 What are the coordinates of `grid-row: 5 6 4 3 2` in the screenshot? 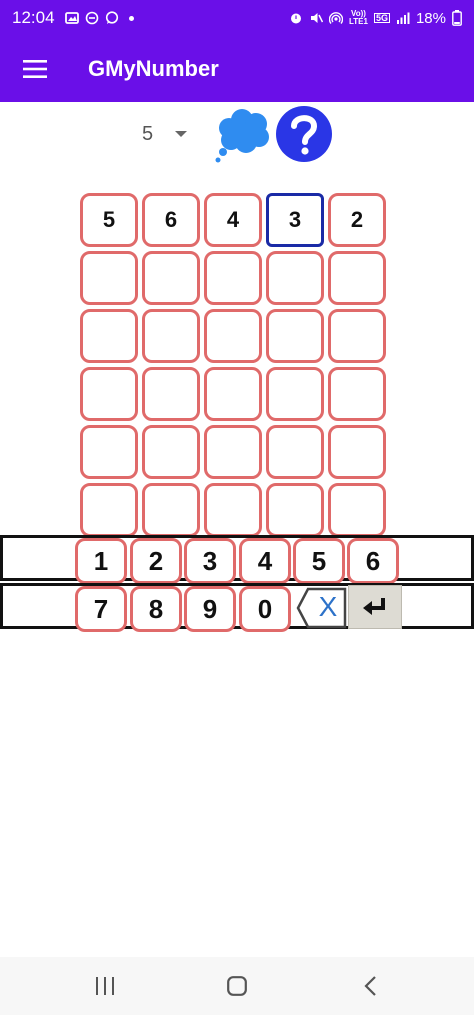 It's located at (237, 220).